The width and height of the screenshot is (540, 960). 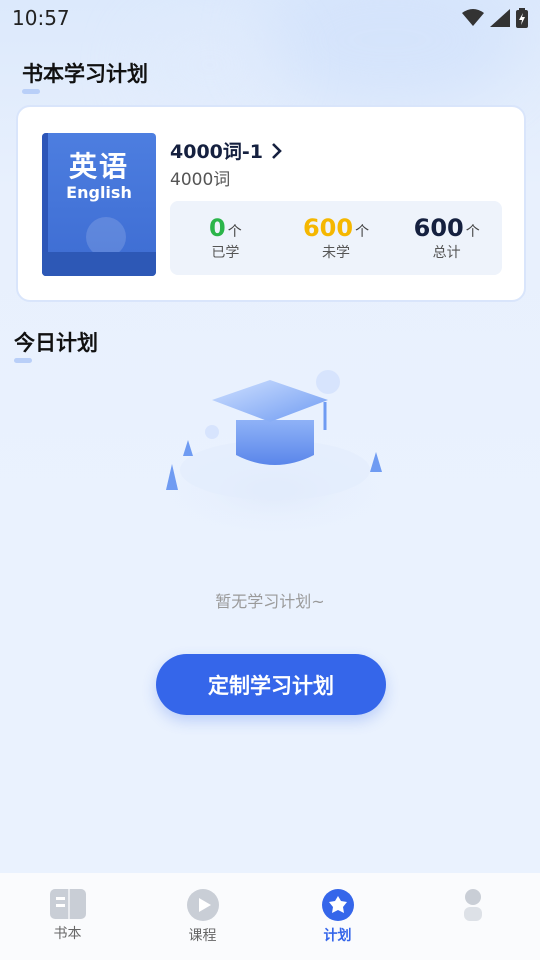 I want to click on stat-unlearned-label: 未学, so click(x=336, y=253).